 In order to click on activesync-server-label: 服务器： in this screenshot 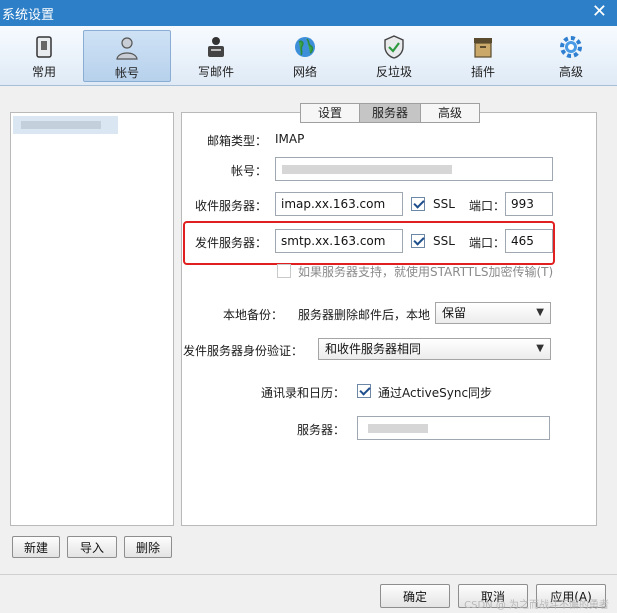, I will do `click(320, 430)`.